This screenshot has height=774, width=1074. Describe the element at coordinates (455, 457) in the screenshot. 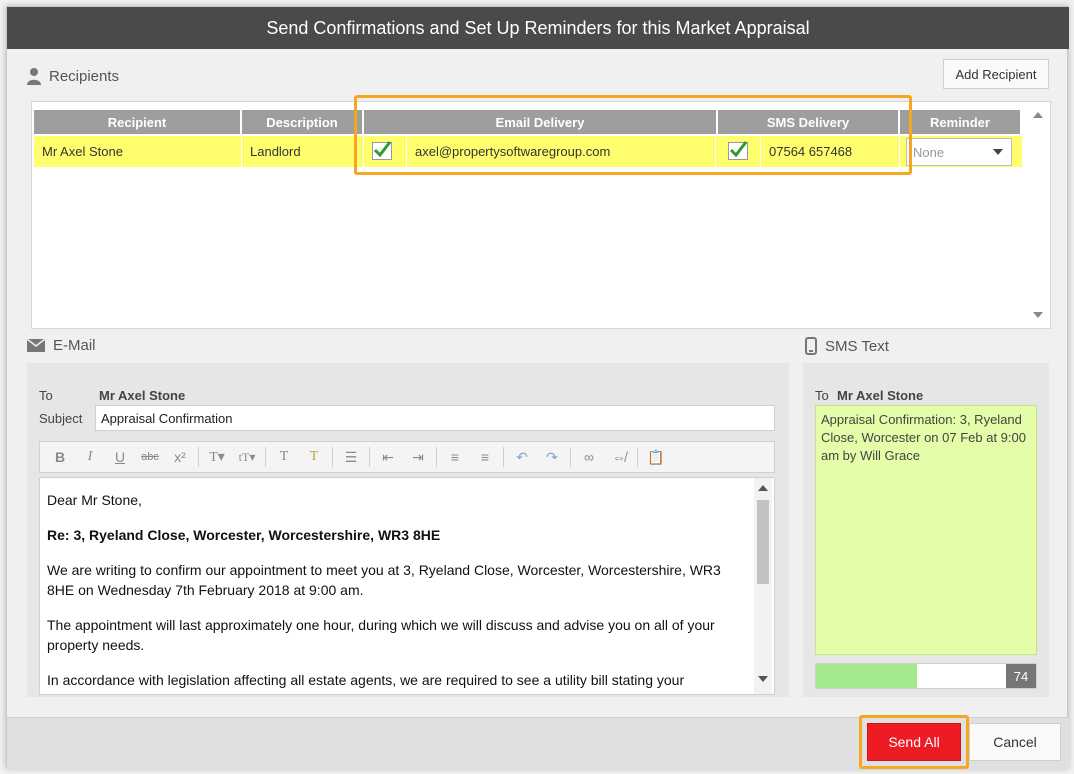

I see `align-left-icon: ≡` at that location.